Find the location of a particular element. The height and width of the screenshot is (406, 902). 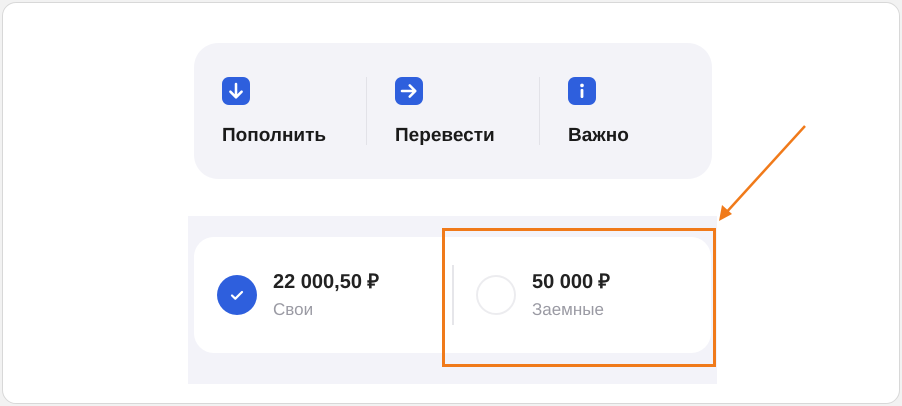

arrow-right-icon is located at coordinates (409, 91).